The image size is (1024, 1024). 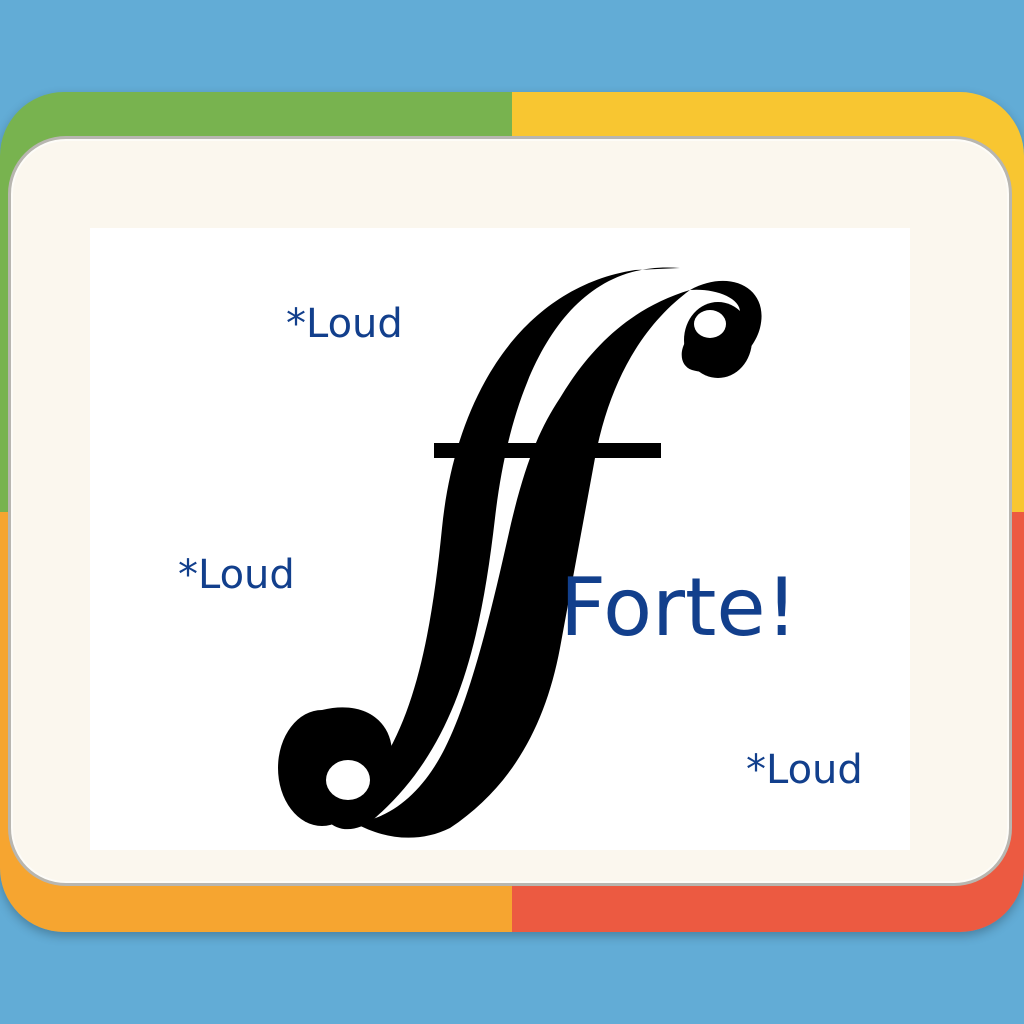 I want to click on forte-headline: Forte!, so click(x=679, y=607).